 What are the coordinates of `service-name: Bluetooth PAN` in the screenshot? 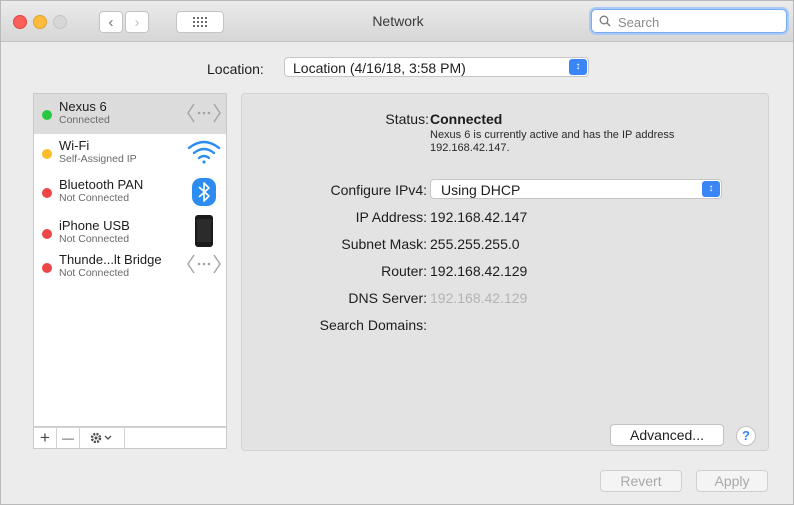 It's located at (101, 184).